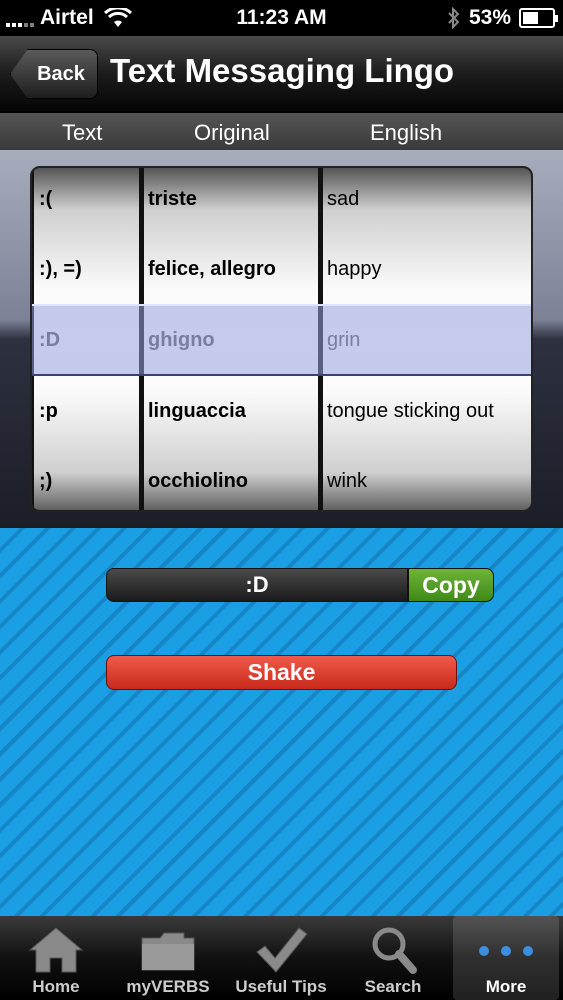 This screenshot has width=563, height=1000. I want to click on tab-label: More, so click(506, 986).